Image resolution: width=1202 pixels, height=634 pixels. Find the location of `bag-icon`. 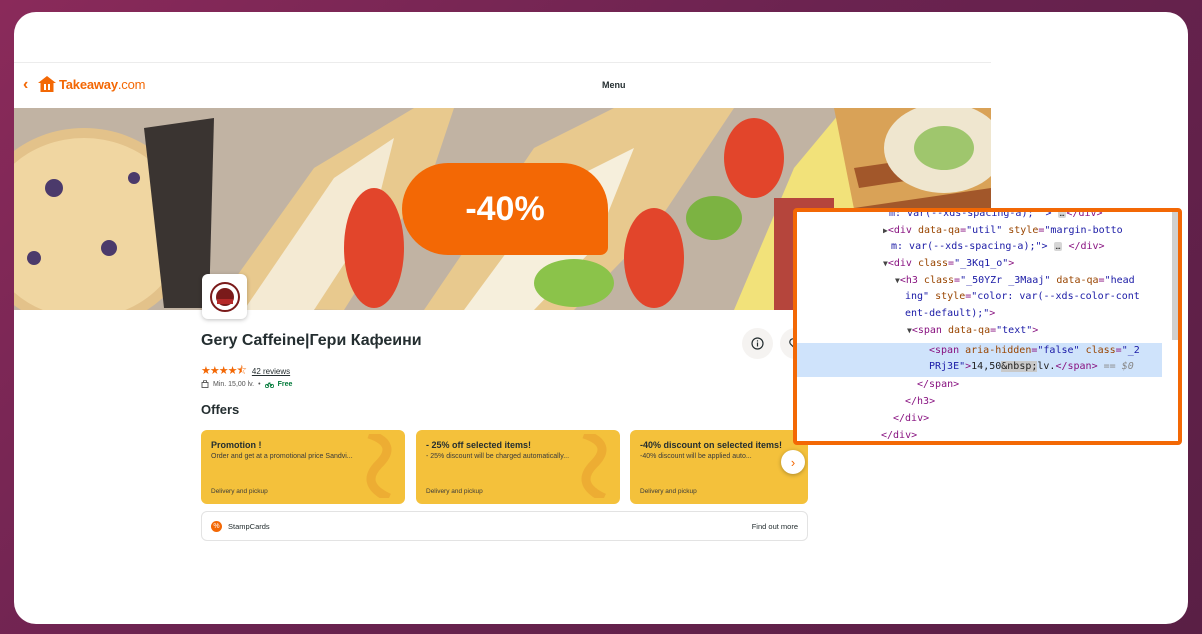

bag-icon is located at coordinates (205, 384).